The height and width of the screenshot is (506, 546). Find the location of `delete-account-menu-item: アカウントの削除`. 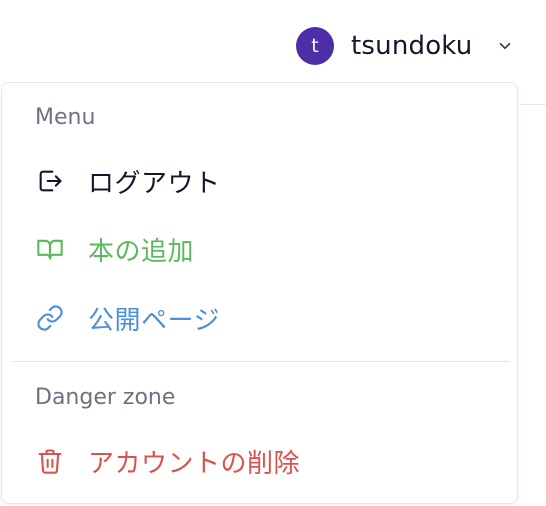

delete-account-menu-item: アカウントの削除 is located at coordinates (167, 461).